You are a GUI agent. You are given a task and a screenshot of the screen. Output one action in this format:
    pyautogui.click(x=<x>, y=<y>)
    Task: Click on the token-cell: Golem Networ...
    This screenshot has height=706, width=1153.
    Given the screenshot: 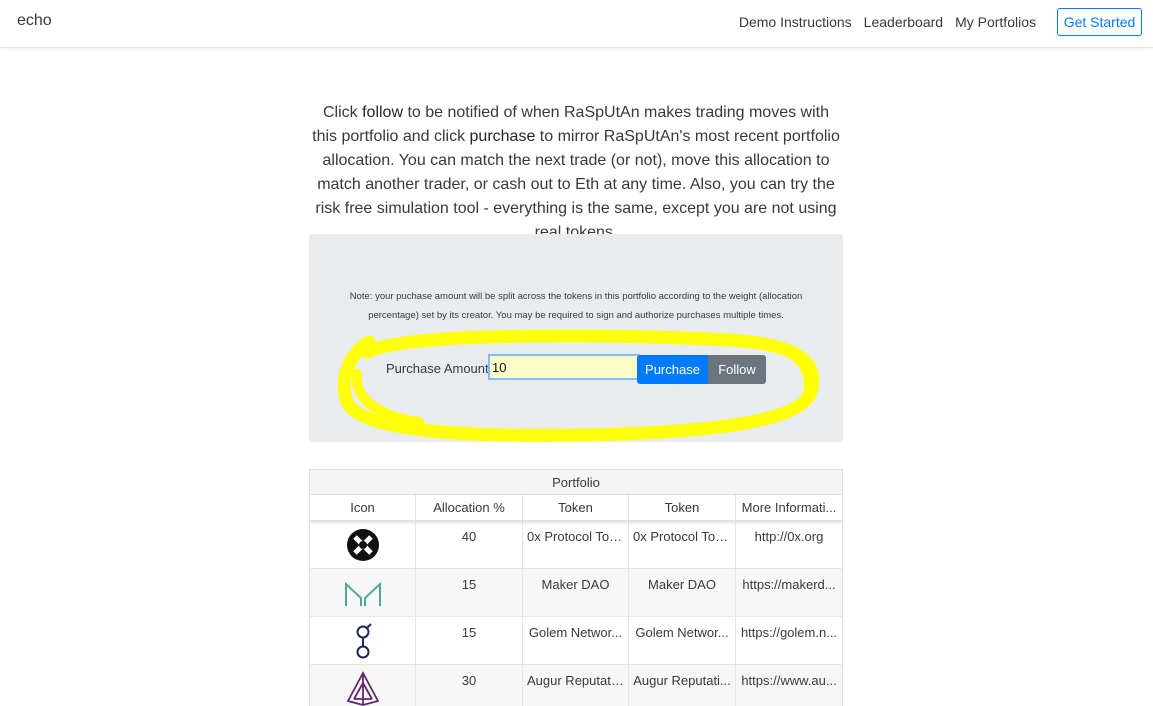 What is the action you would take?
    pyautogui.click(x=576, y=640)
    